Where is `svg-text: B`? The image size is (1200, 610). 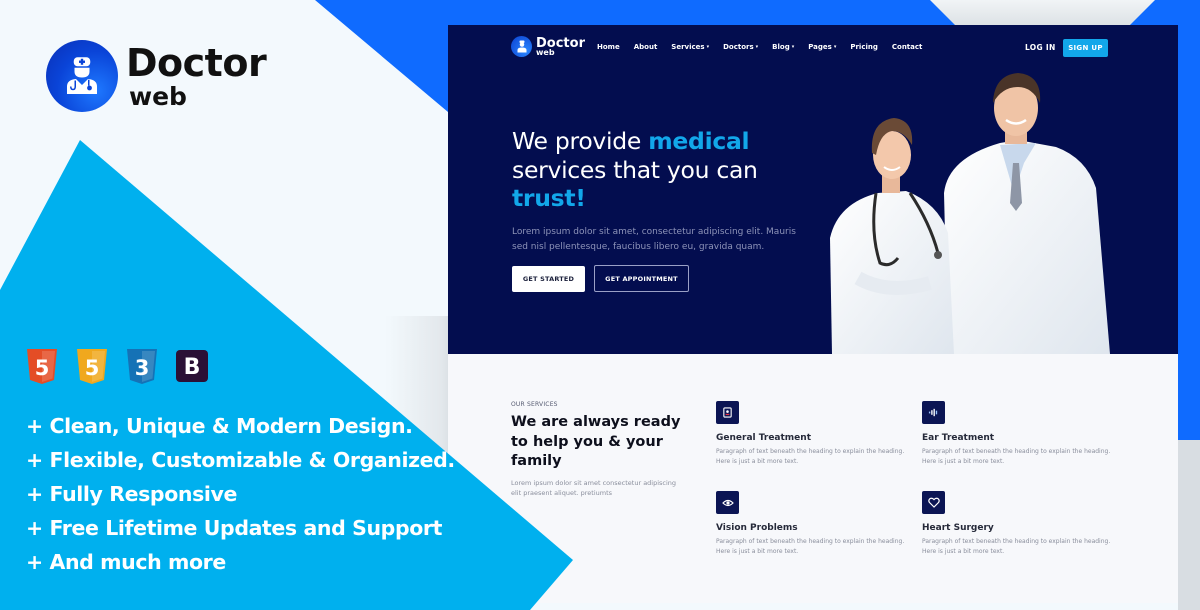
svg-text: B is located at coordinates (192, 367).